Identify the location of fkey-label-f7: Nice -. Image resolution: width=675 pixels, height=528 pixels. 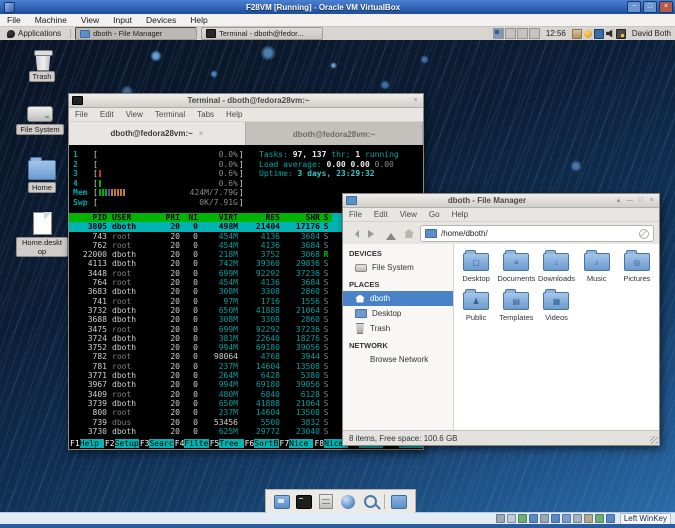
(301, 443).